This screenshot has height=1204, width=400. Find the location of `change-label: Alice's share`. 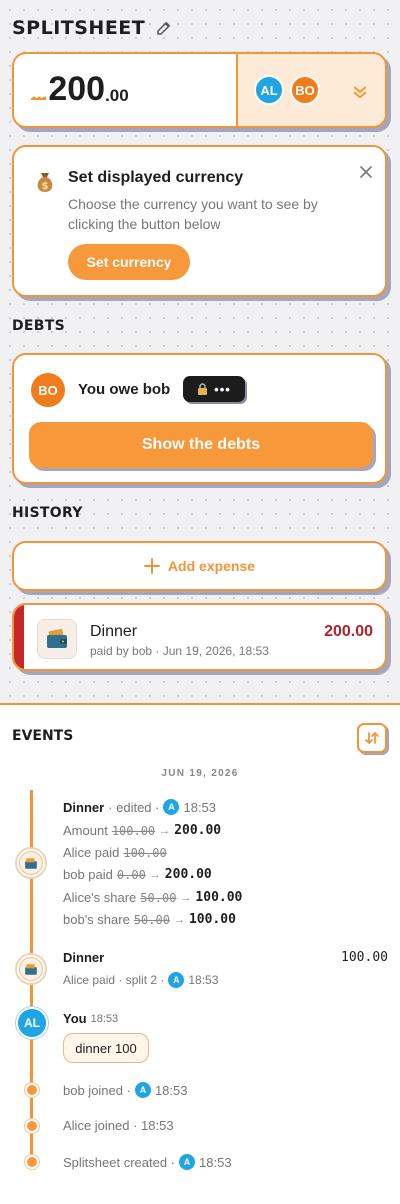

change-label: Alice's share is located at coordinates (100, 897).